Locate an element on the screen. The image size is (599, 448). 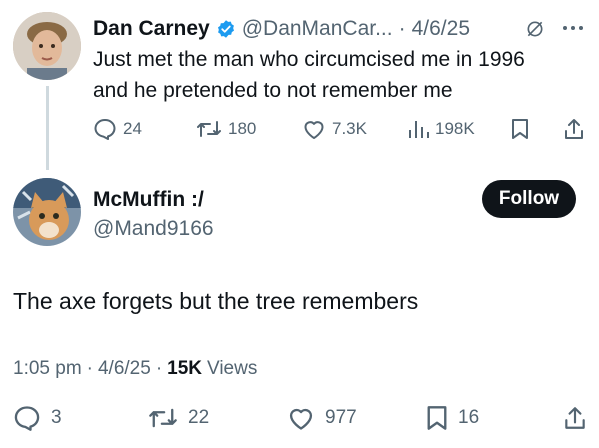
parent-views-button: 198K is located at coordinates (441, 129).